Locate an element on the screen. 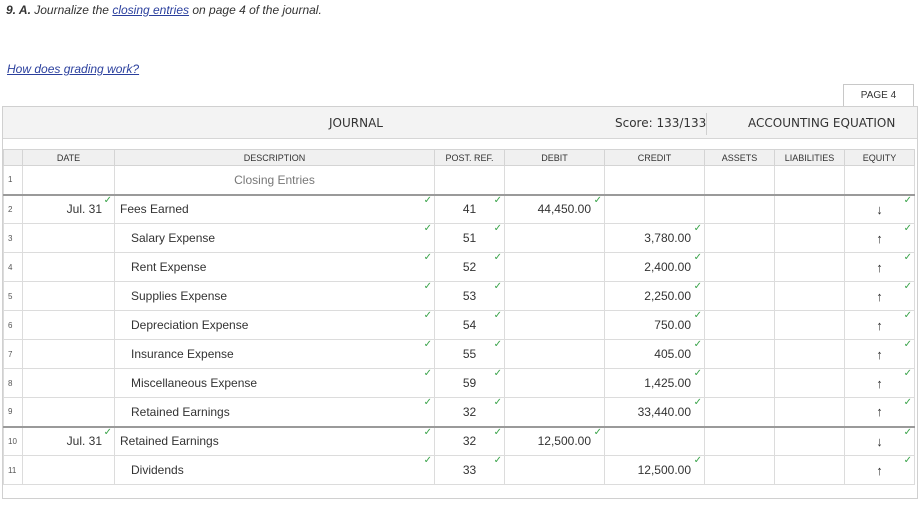  credit-cell: 12,500.00 ✓ is located at coordinates (654, 470).